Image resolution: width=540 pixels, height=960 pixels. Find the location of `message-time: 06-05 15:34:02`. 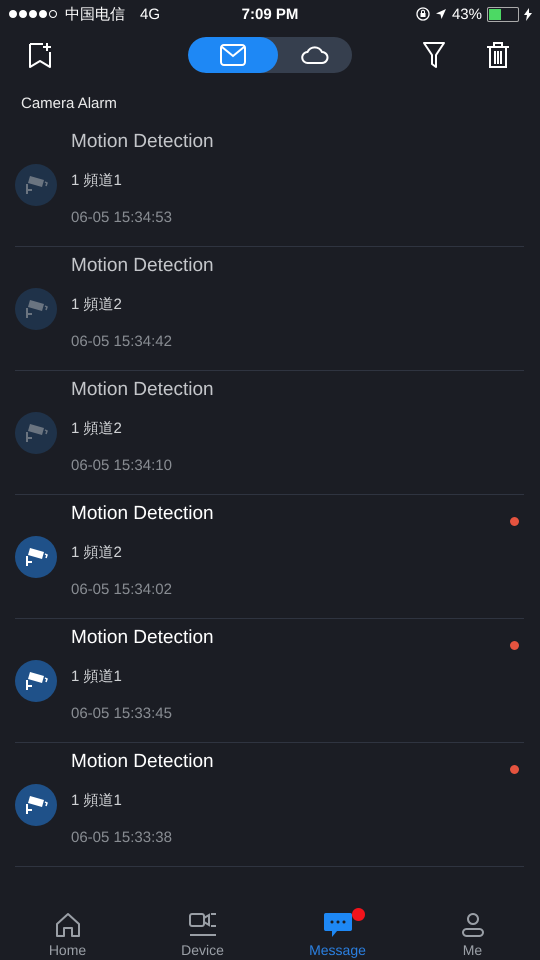

message-time: 06-05 15:34:02 is located at coordinates (122, 589).